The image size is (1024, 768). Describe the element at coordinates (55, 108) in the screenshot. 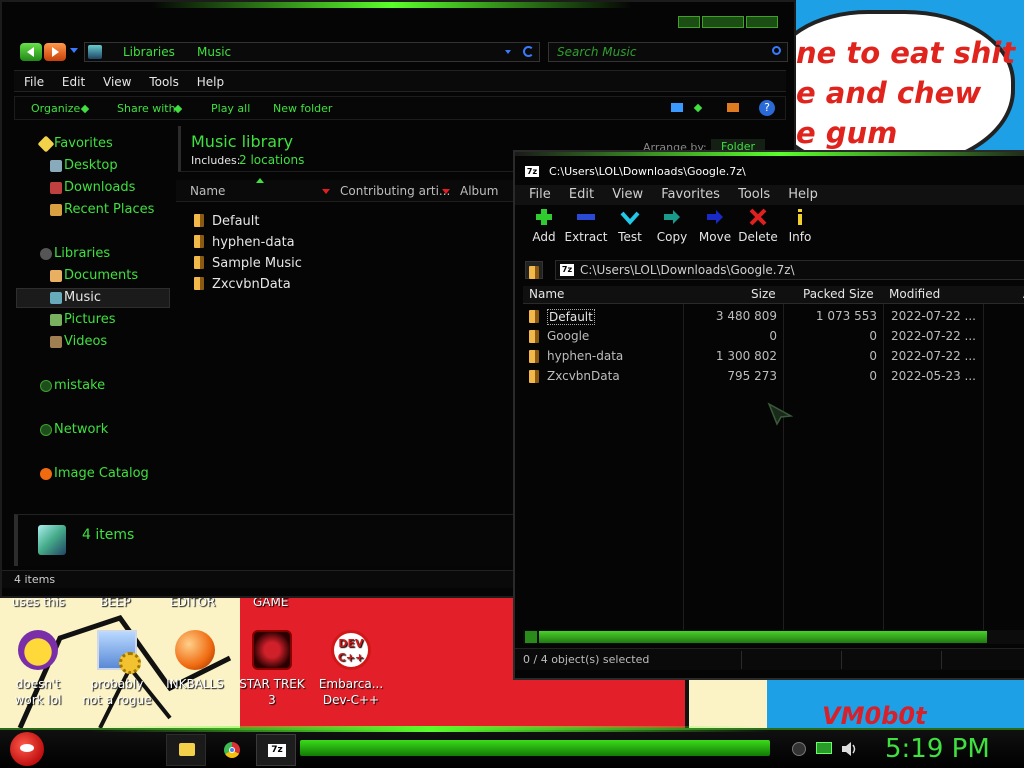

I see `organize-button: Organize` at that location.